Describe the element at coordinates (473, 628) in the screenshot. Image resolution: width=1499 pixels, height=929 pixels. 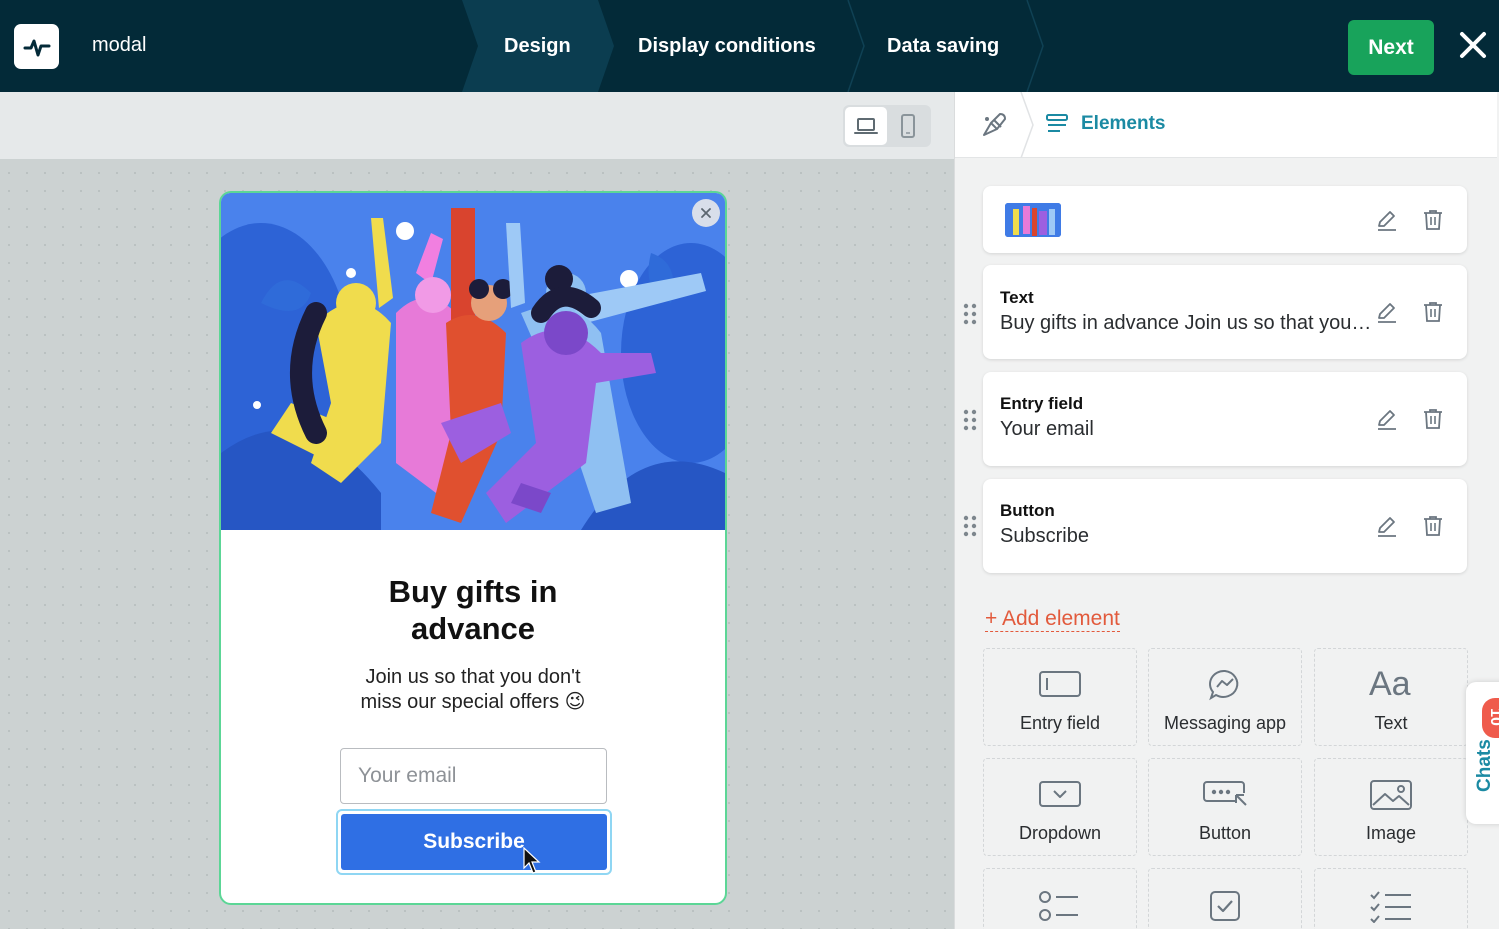
I see `popup-title-line-2: advance` at that location.